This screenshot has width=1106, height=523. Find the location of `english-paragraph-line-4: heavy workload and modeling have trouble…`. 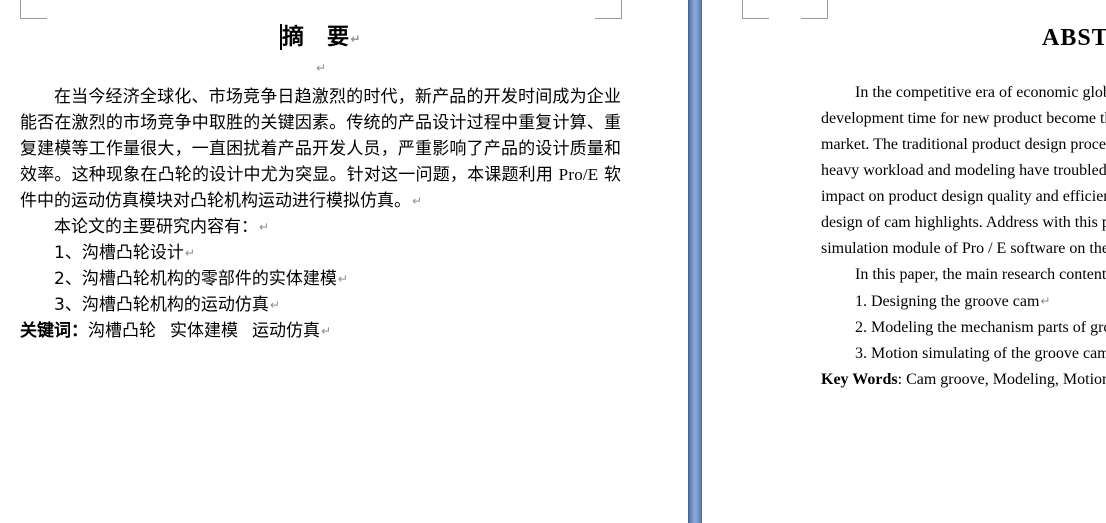

english-paragraph-line-4: heavy workload and modeling have trouble… is located at coordinates (963, 170).